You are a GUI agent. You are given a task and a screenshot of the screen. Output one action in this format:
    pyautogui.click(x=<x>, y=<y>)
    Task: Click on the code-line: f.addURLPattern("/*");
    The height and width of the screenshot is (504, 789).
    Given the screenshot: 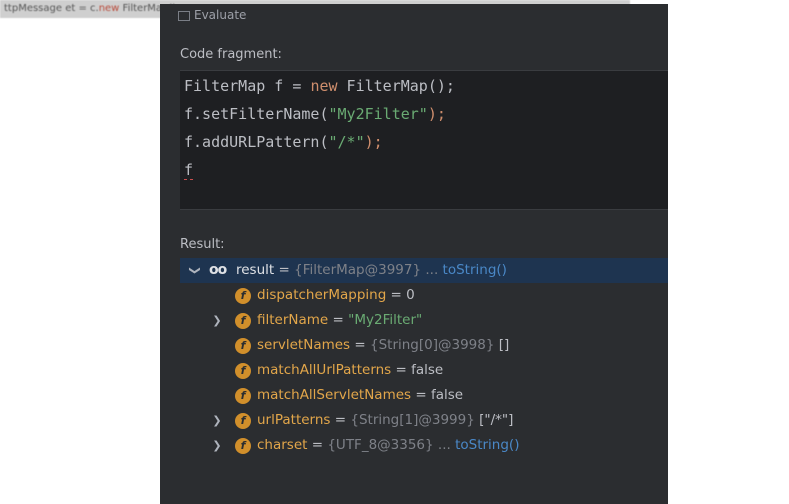 What is the action you would take?
    pyautogui.click(x=283, y=142)
    